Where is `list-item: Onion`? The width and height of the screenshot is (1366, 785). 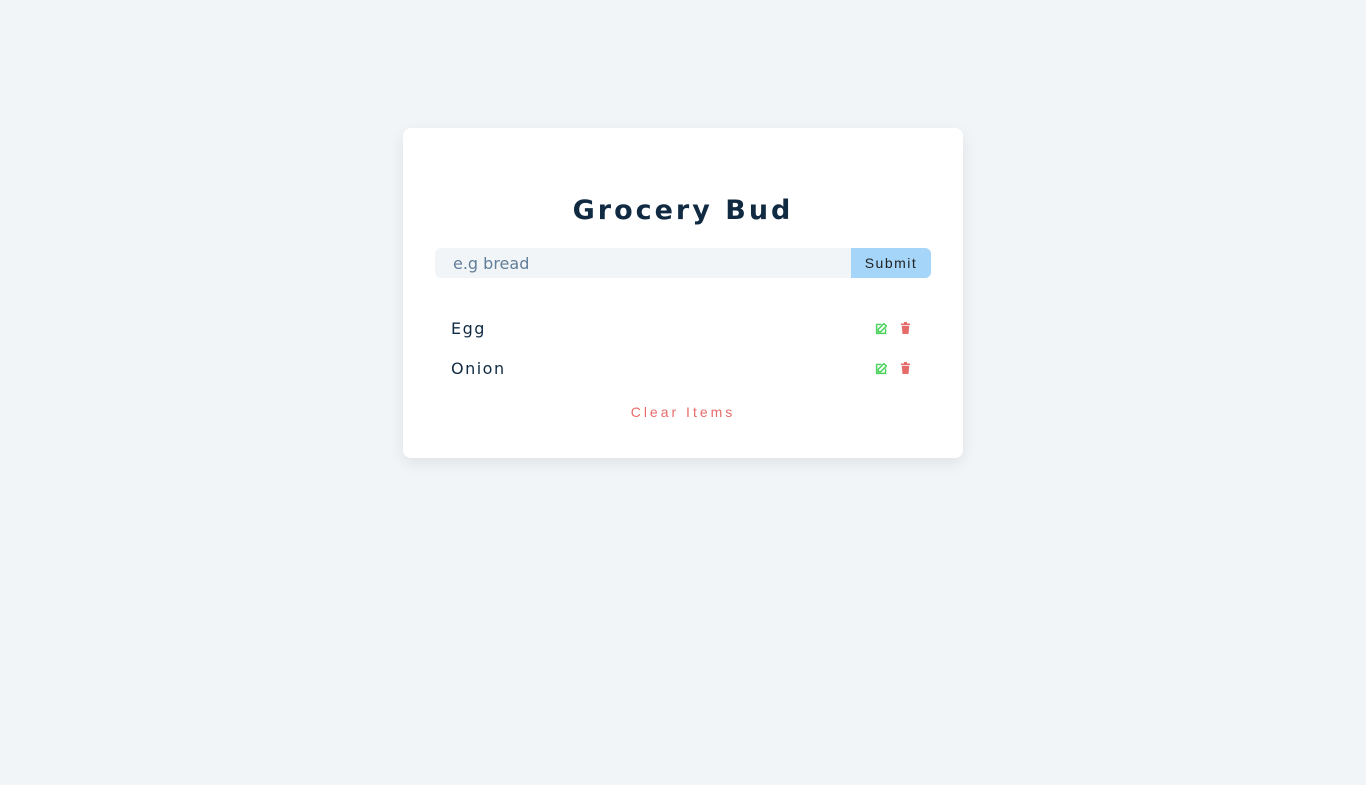
list-item: Onion is located at coordinates (683, 368).